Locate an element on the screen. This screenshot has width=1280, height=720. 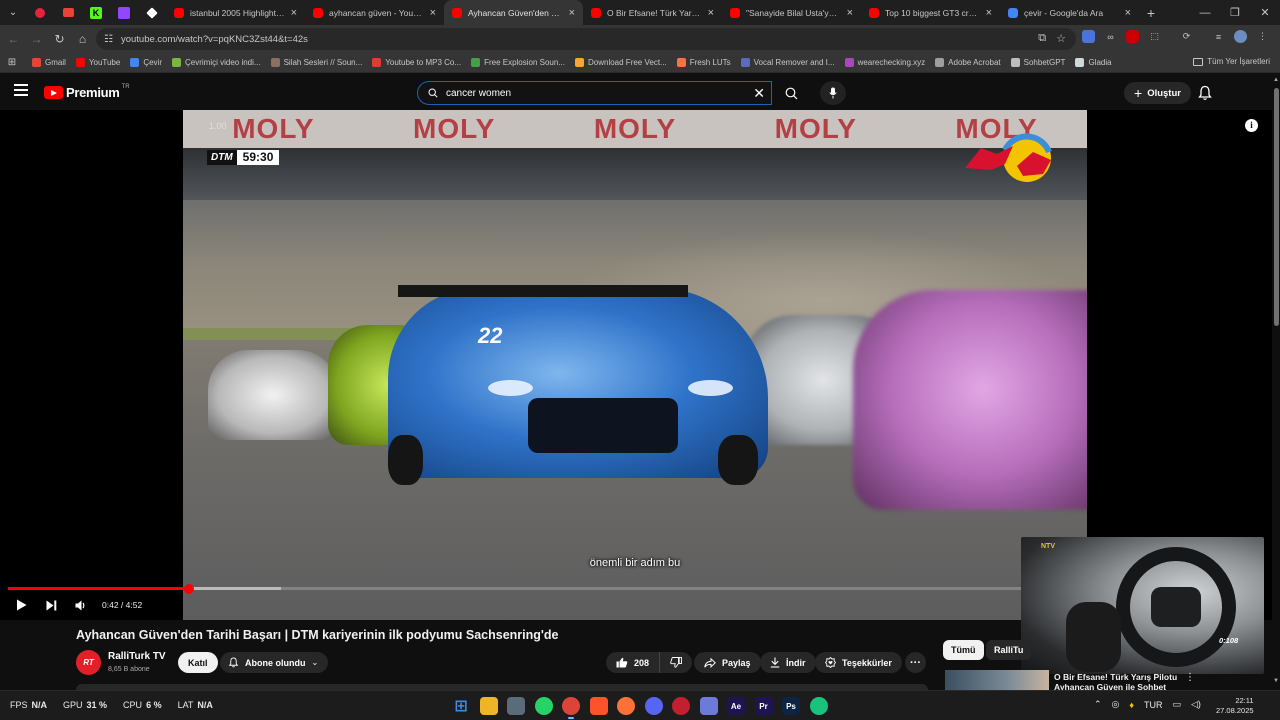
scrollbar-thumb is located at coordinates (1276, 207).